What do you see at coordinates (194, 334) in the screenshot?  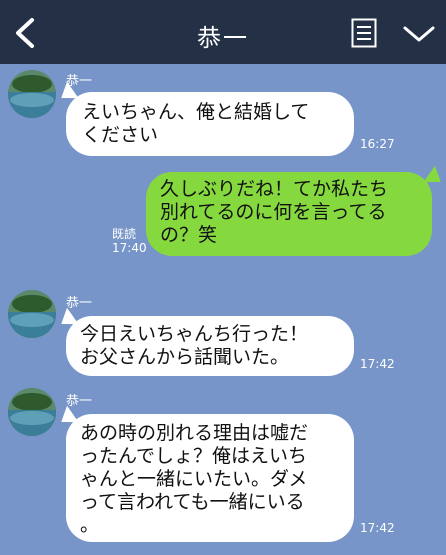 I see `message-line: 今日えいちゃんち行った！` at bounding box center [194, 334].